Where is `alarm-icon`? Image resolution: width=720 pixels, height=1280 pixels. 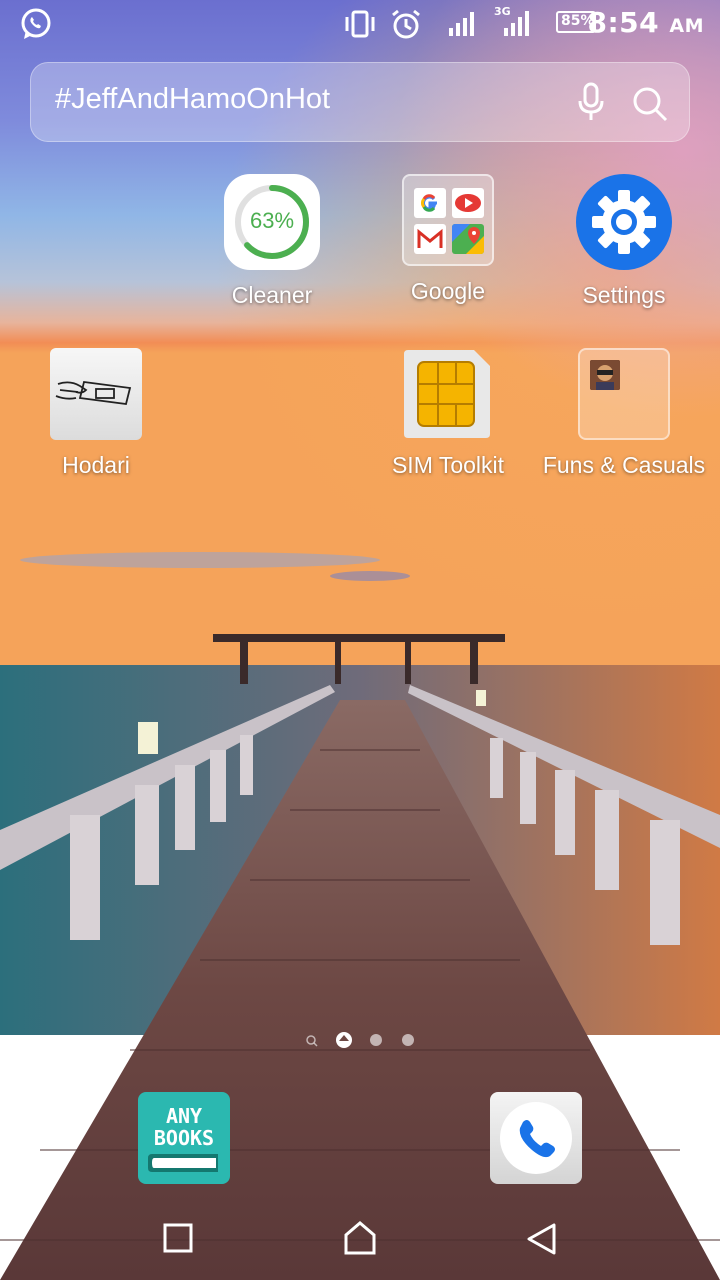 alarm-icon is located at coordinates (406, 24).